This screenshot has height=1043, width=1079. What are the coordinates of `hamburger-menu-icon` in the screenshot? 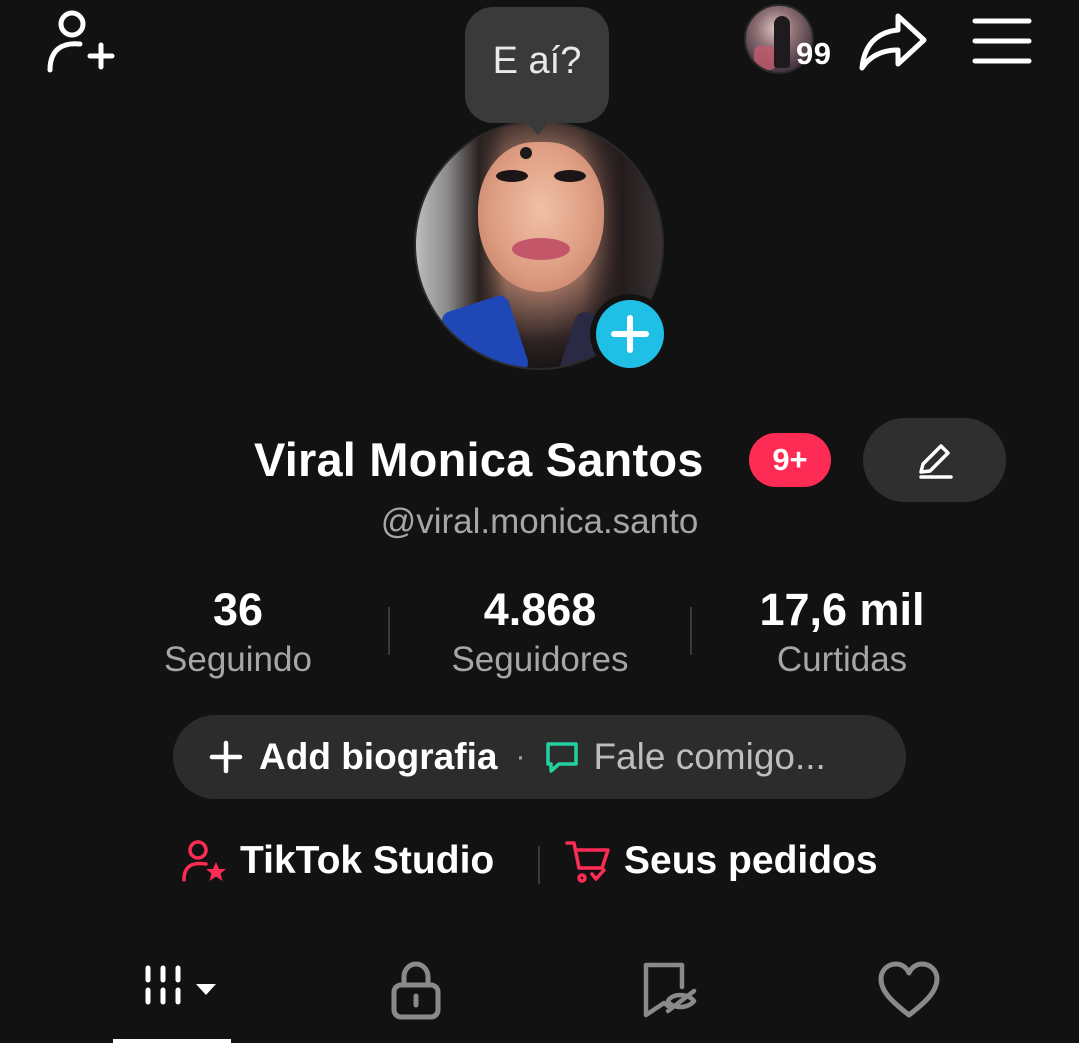 It's located at (1002, 41).